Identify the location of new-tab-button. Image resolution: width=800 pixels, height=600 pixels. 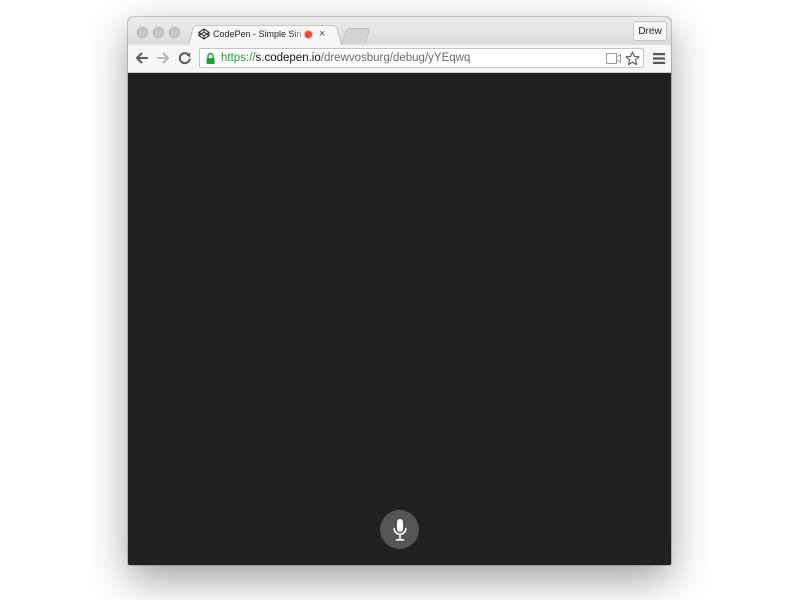
(356, 36).